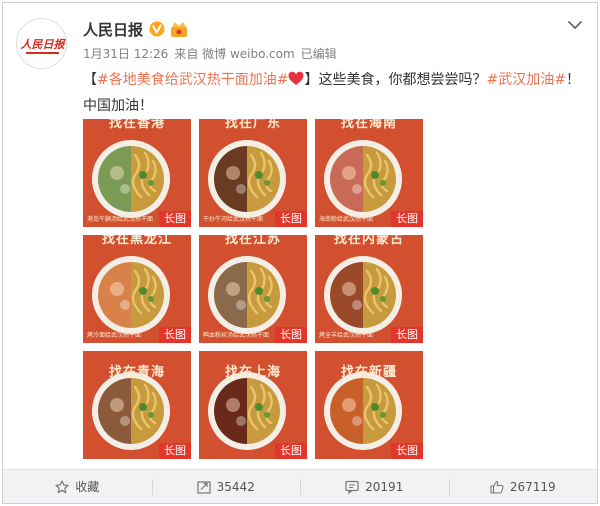 The height and width of the screenshot is (506, 600). I want to click on people-daily-logo: 人民日报, so click(44, 46).